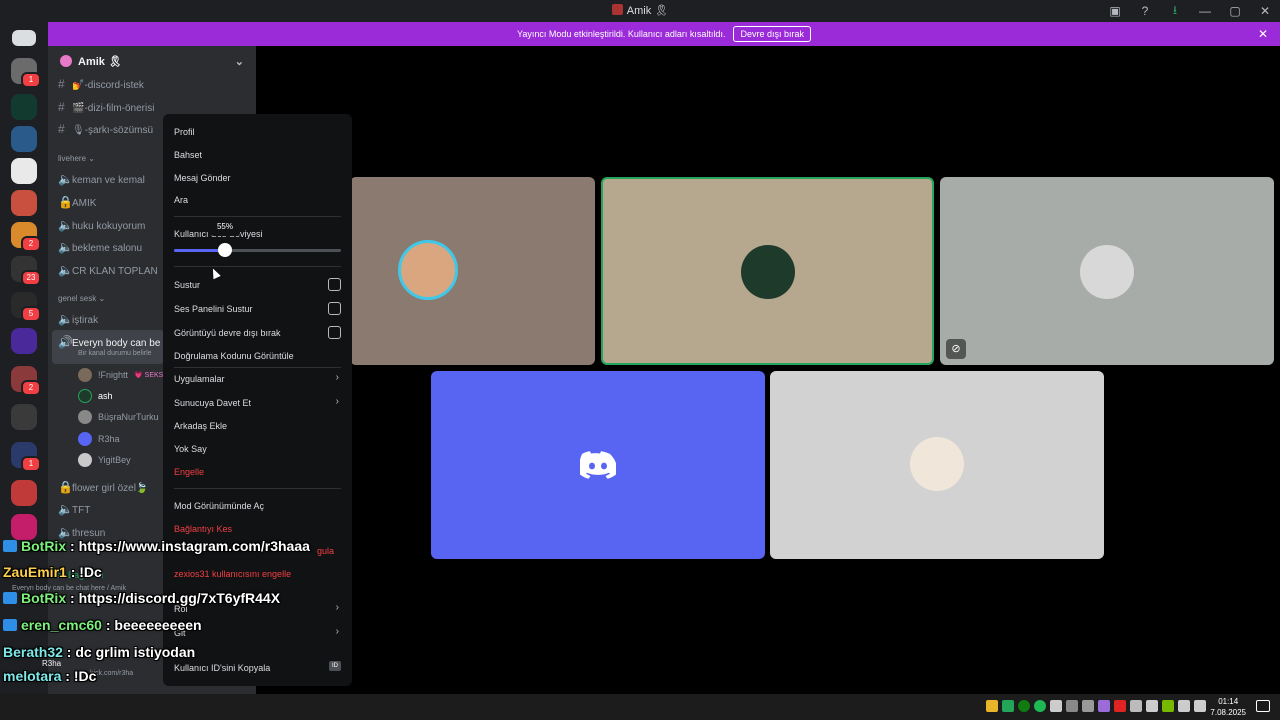 The width and height of the screenshot is (1280, 720). What do you see at coordinates (1200, 706) in the screenshot?
I see `volume-icon` at bounding box center [1200, 706].